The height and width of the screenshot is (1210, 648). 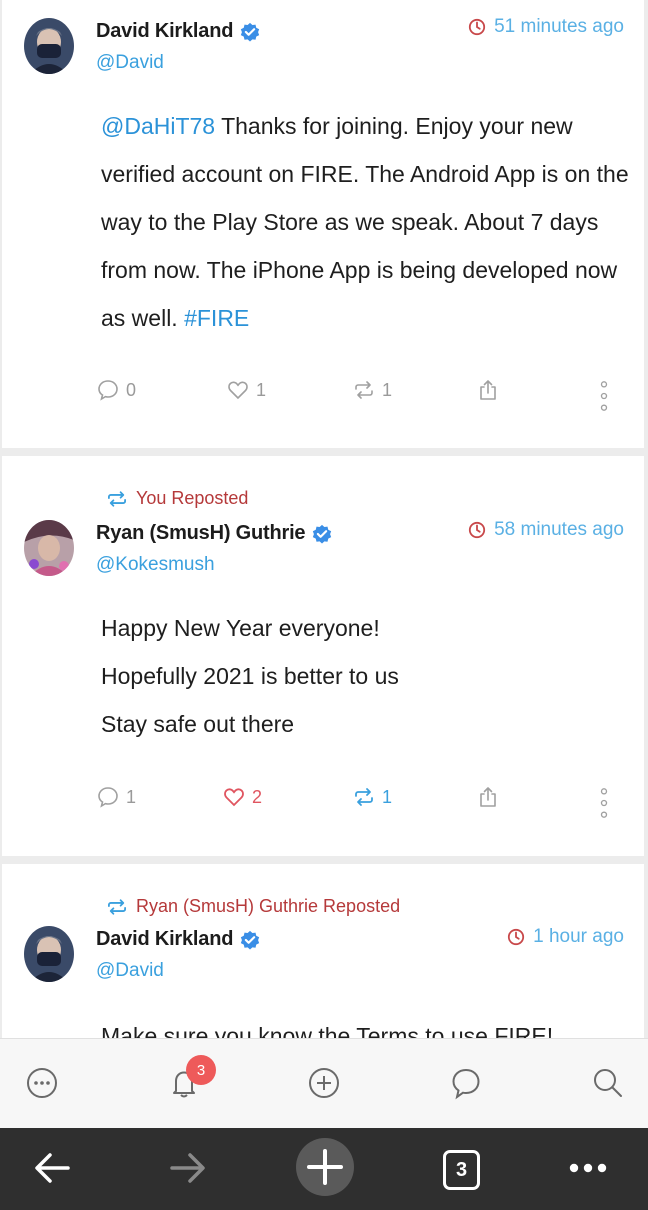 What do you see at coordinates (461, 1170) in the screenshot?
I see `tabs-count-button: 3` at bounding box center [461, 1170].